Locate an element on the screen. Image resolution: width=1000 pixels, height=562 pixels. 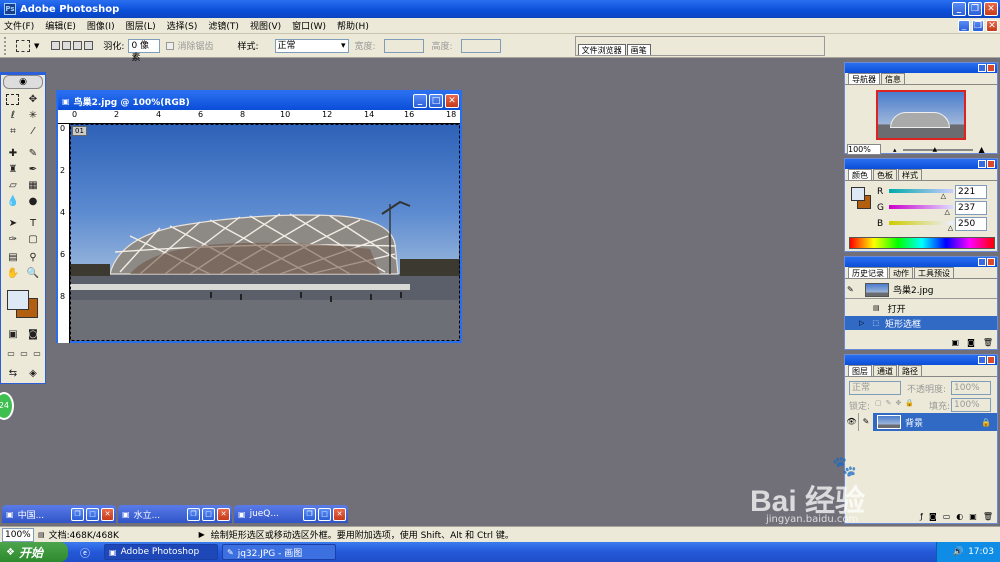
type-tool-icon: T is located at coordinates (33, 223).